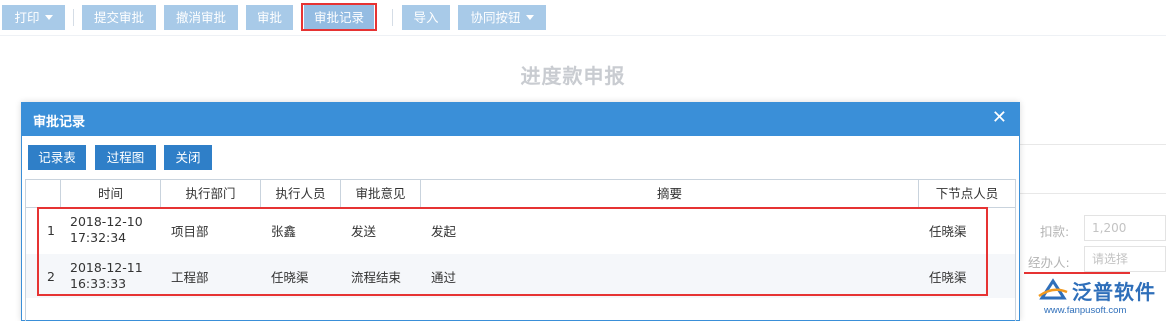 This screenshot has width=1166, height=321. I want to click on logo-url: www.fanpusoft.com, so click(1085, 310).